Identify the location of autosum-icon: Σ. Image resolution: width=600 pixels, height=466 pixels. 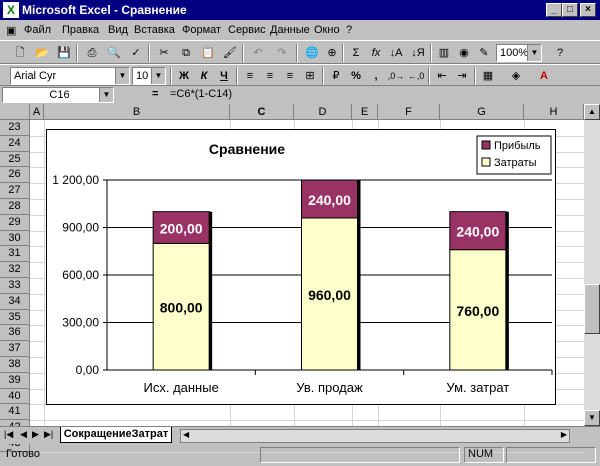
(356, 53).